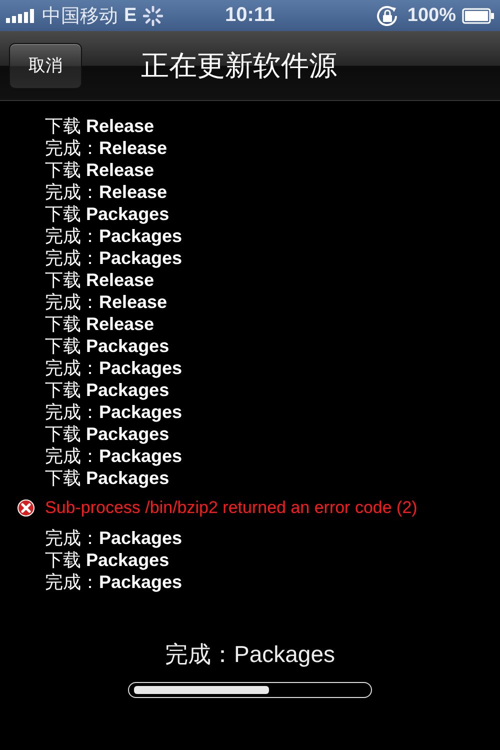 This screenshot has width=500, height=750. I want to click on battery-percent: 100%, so click(431, 15).